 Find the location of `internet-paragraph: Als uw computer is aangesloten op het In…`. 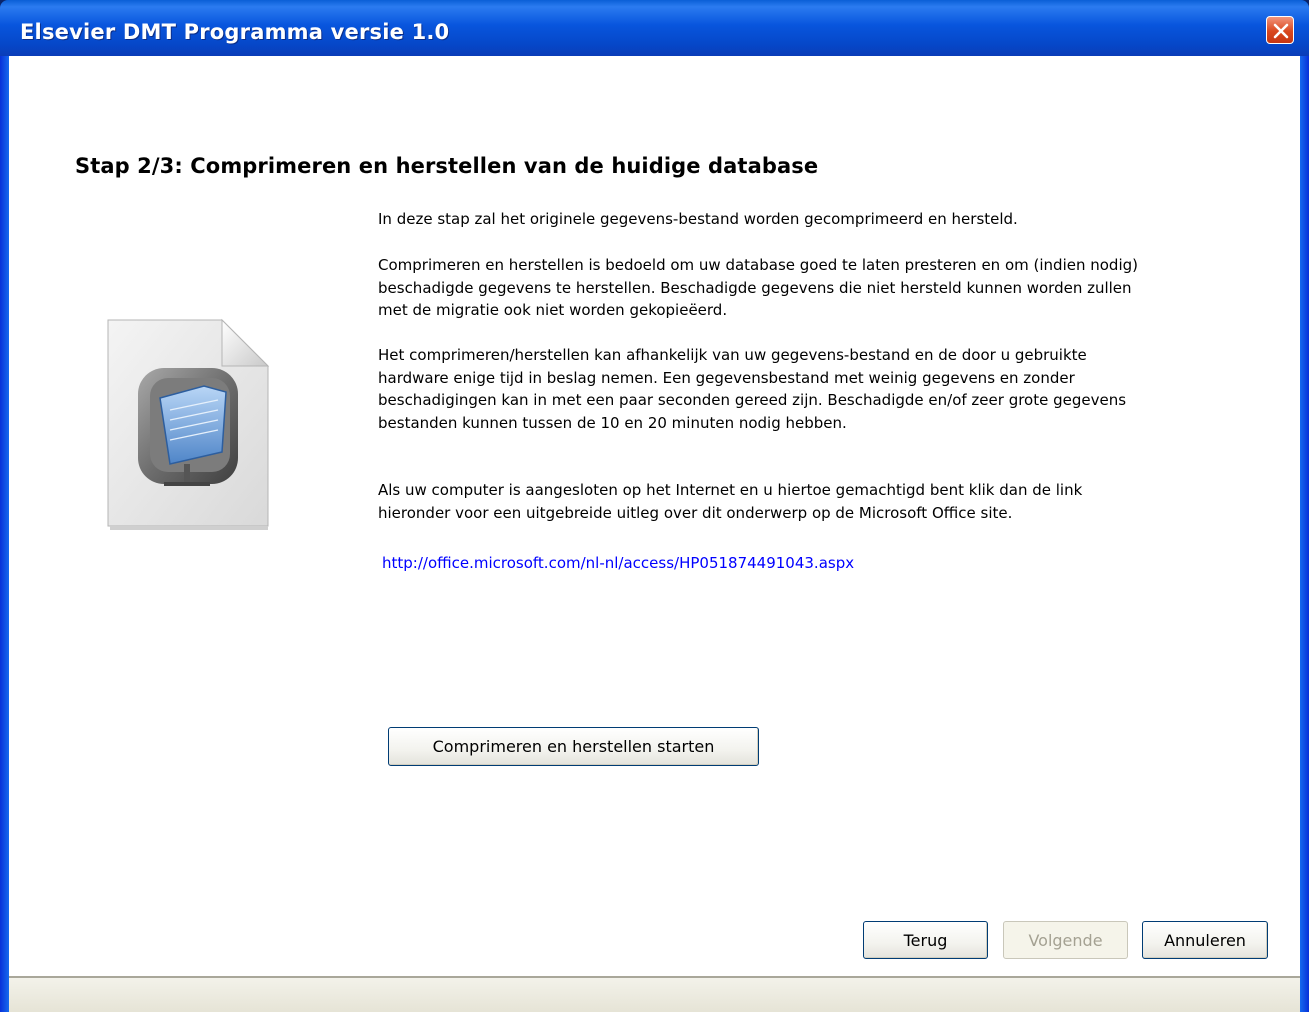

internet-paragraph: Als uw computer is aangesloten op het In… is located at coordinates (730, 501).